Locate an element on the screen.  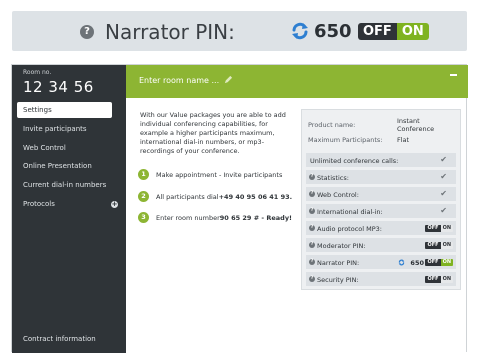
feature-row-audio-mp3: ? Audio protocol MP3: OFF ON is located at coordinates (381, 228).